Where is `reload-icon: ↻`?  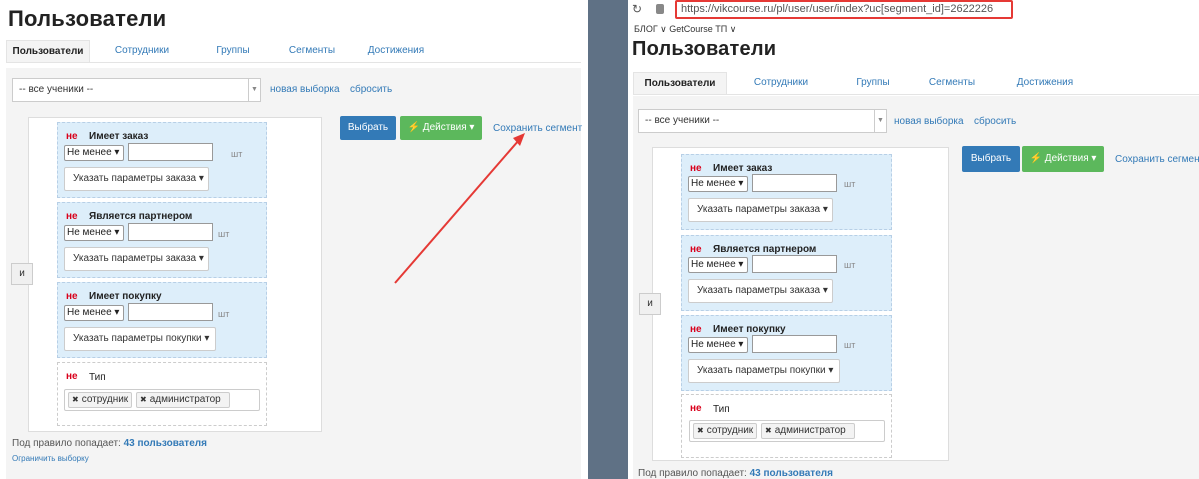 reload-icon: ↻ is located at coordinates (637, 9).